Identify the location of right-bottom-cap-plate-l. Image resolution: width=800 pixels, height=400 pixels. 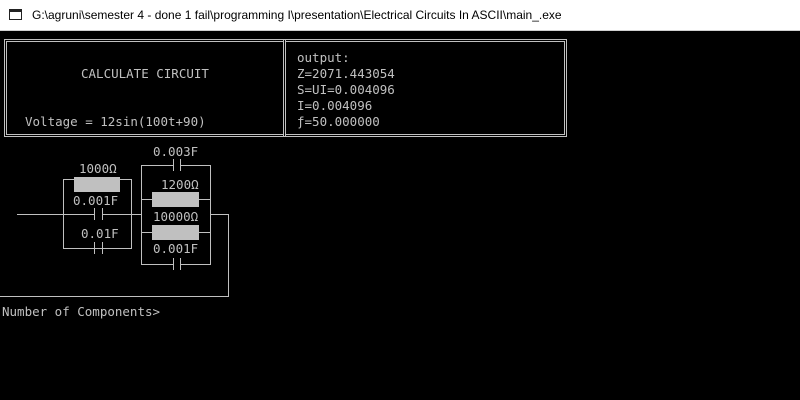
(173, 264).